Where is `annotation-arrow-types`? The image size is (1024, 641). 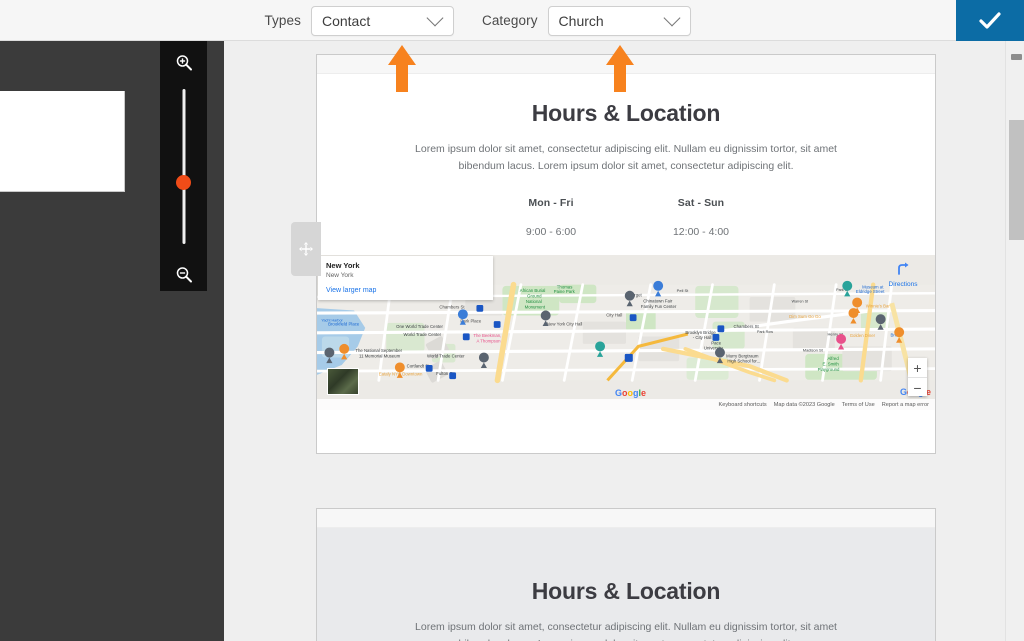 annotation-arrow-types is located at coordinates (402, 68).